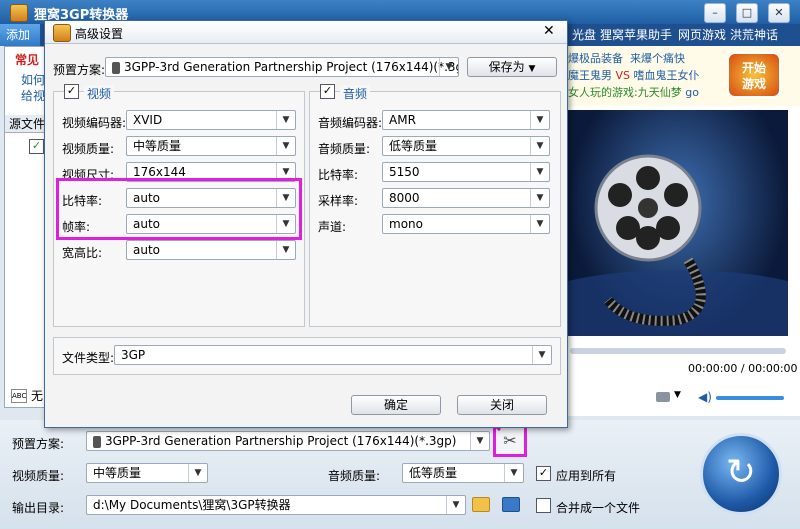 This screenshot has width=800, height=529. What do you see at coordinates (82, 201) in the screenshot?
I see `video-bitrate-label: 比特率:` at bounding box center [82, 201].